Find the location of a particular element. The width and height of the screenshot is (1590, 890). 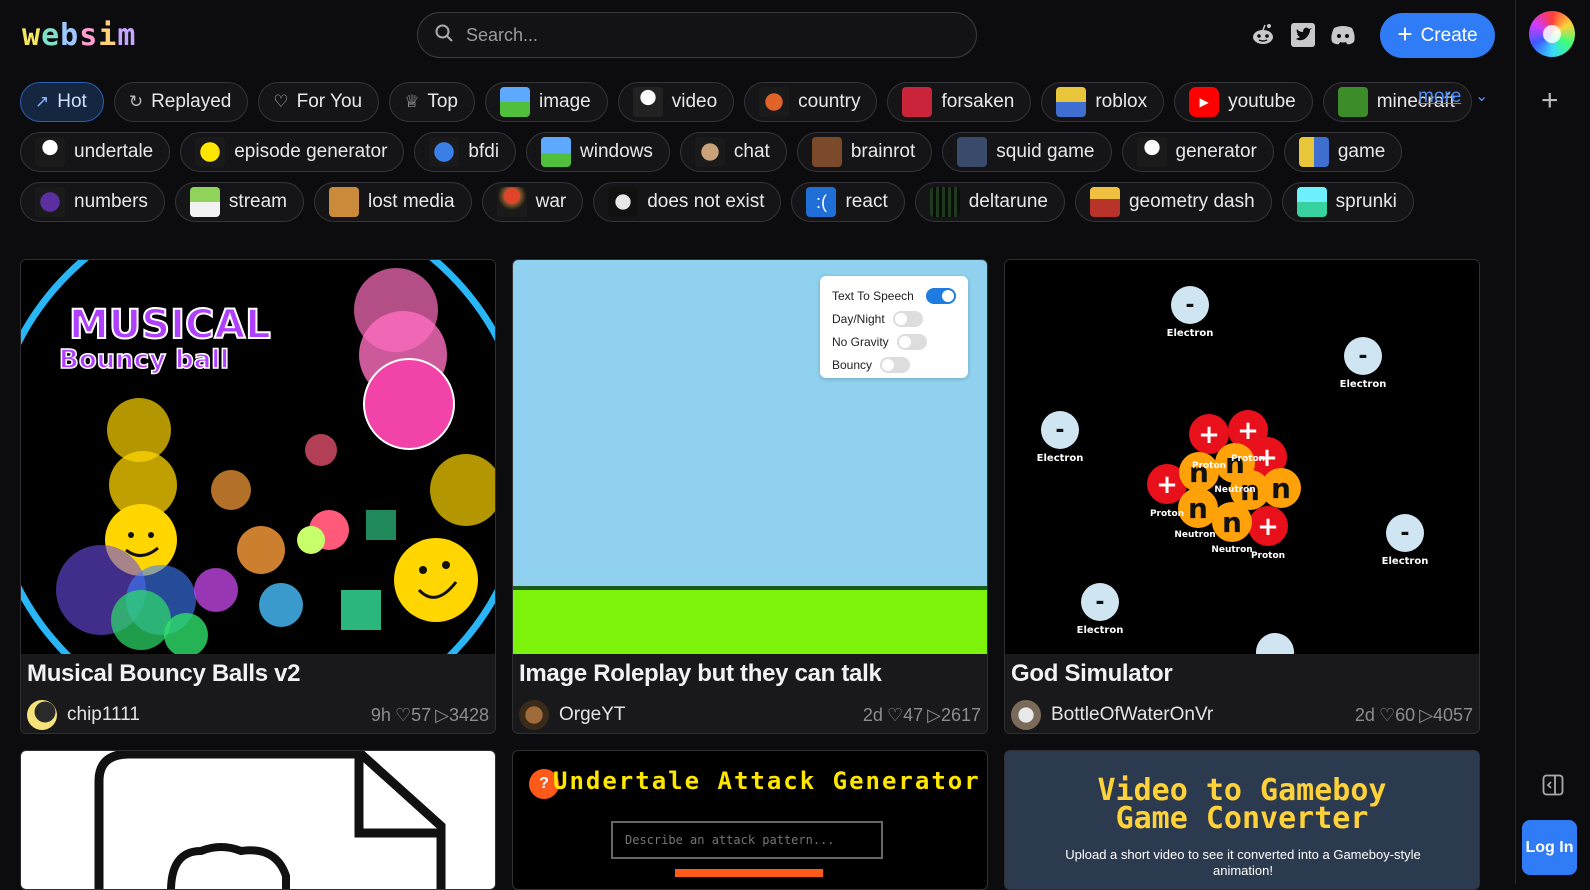

card-author: OrgeYT is located at coordinates (572, 715).